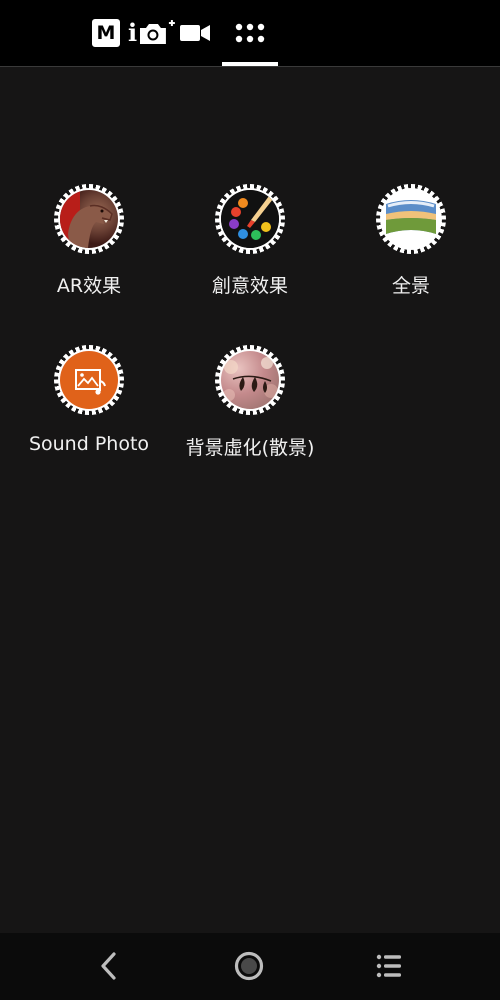  I want to click on recent-apps-button, so click(389, 966).